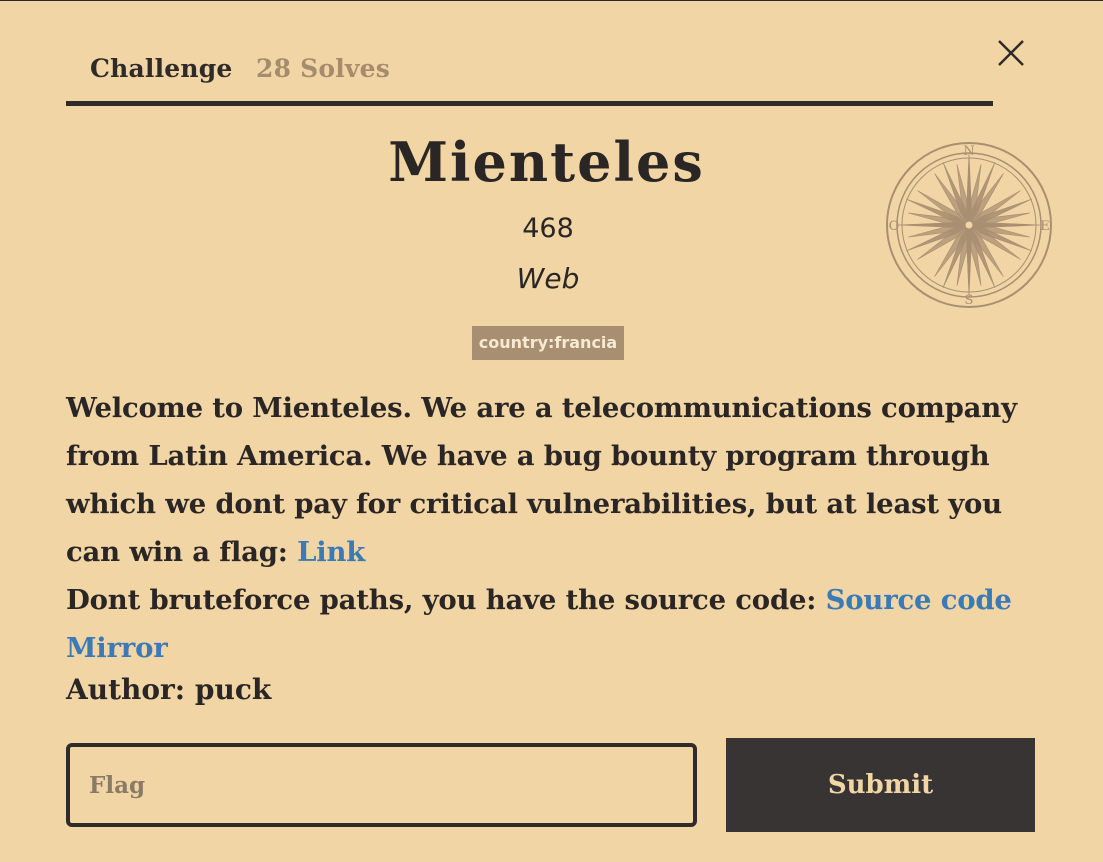 Image resolution: width=1103 pixels, height=862 pixels. Describe the element at coordinates (969, 300) in the screenshot. I see `compass-south-label: S` at that location.